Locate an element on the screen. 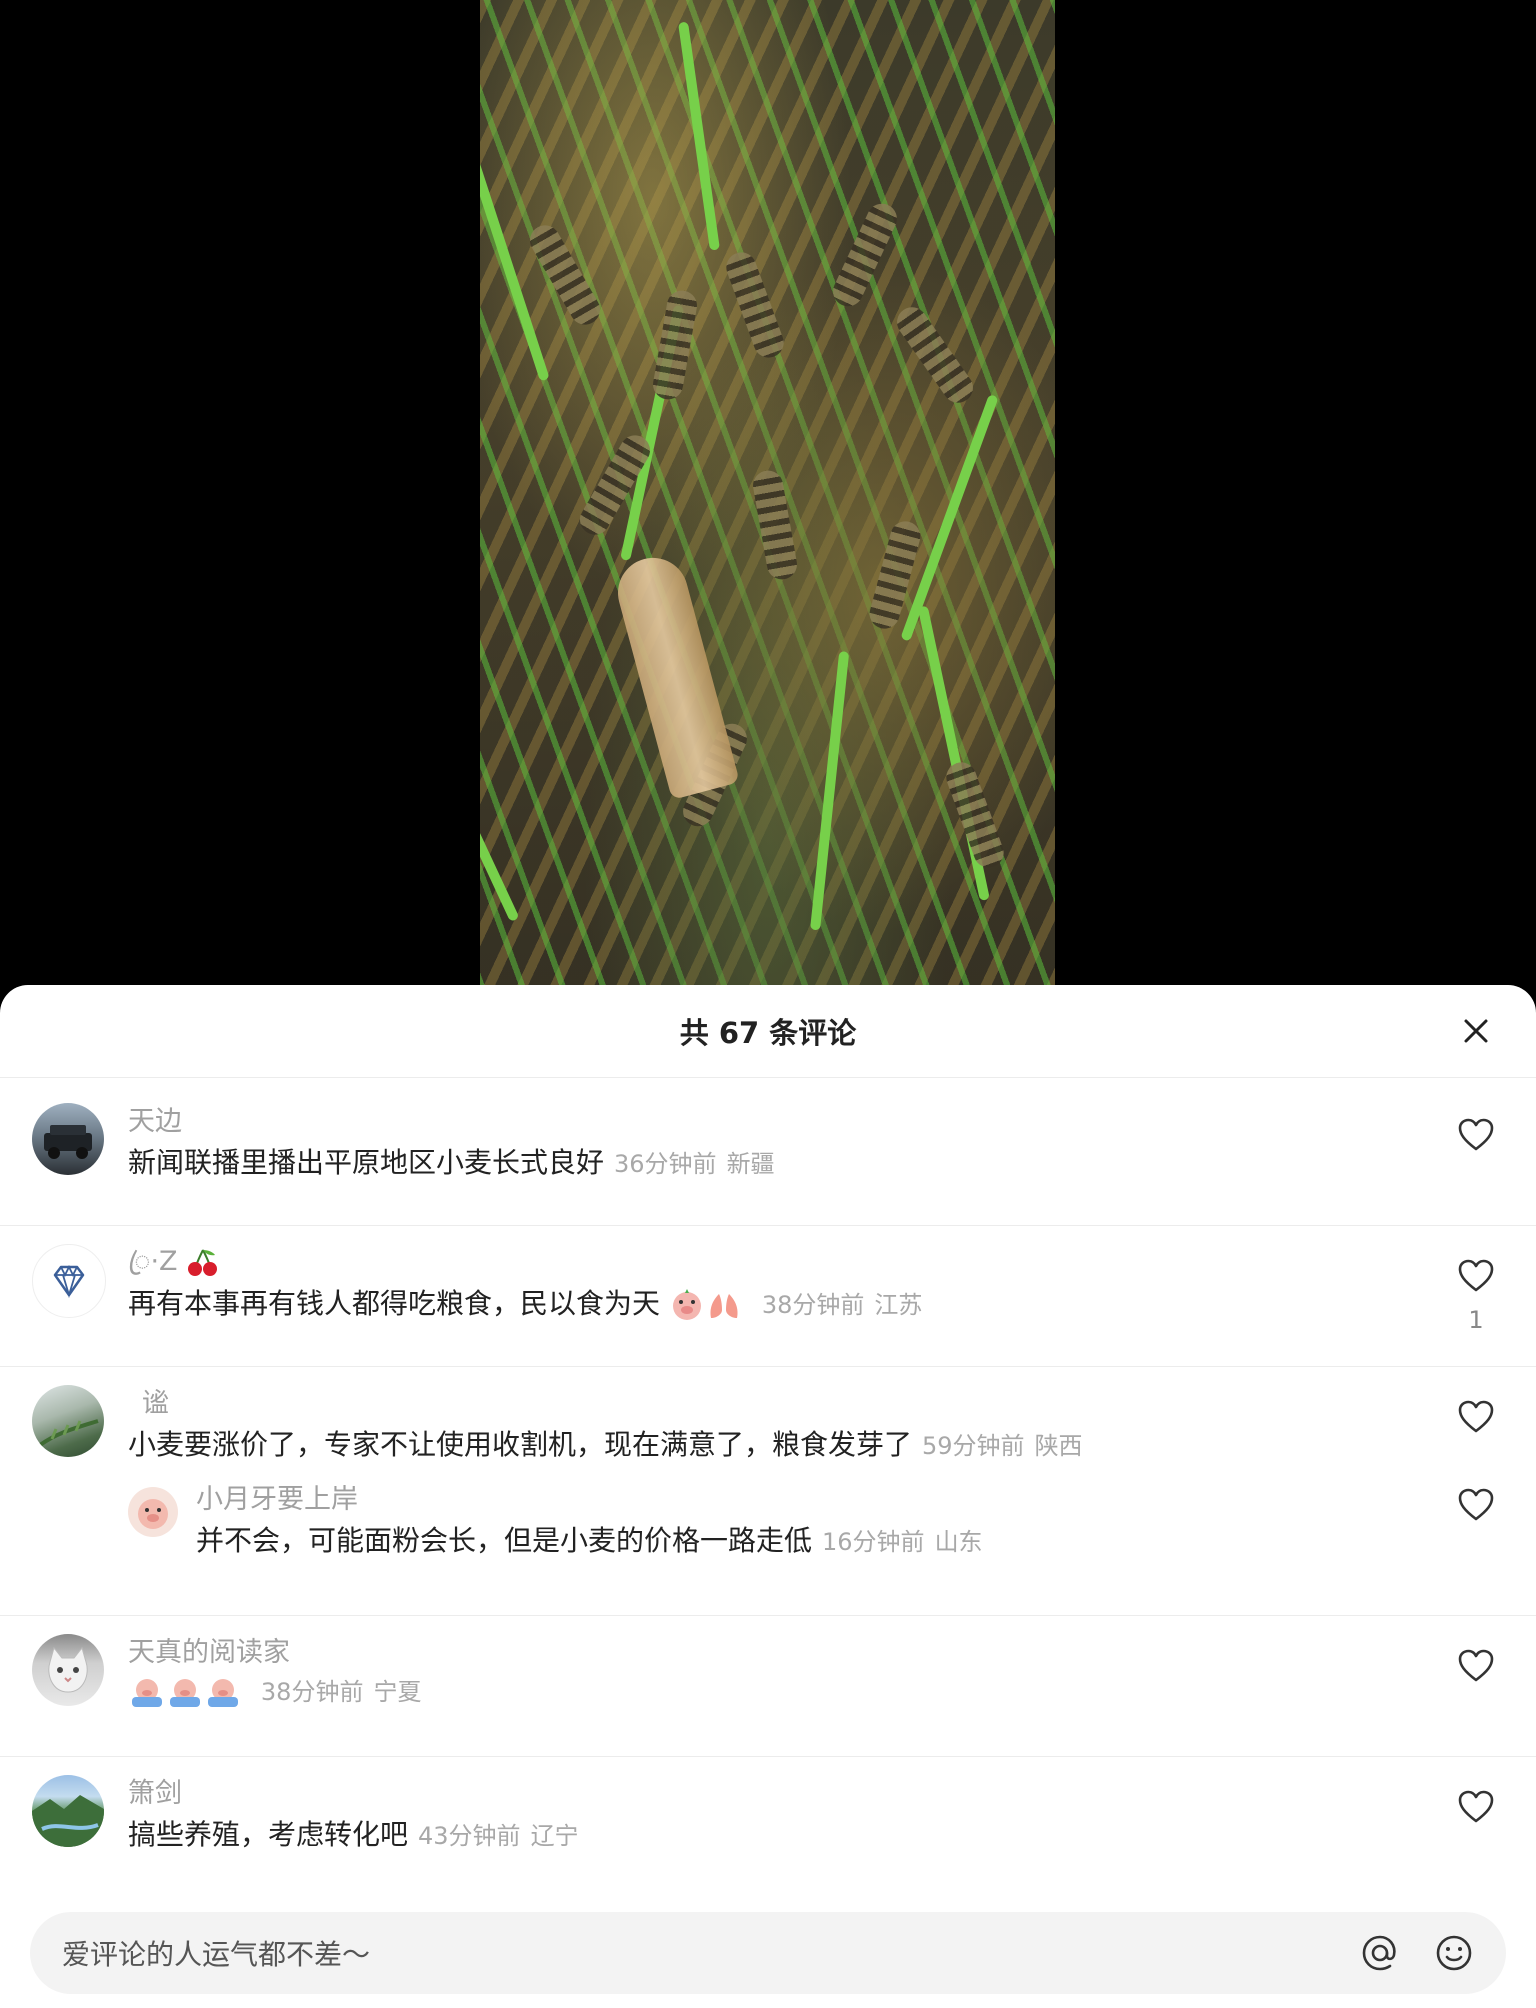 Image resolution: width=1536 pixels, height=2008 pixels. comment-item: 天边 新闻联播里播出平原地区小麦长式良好 36分钟前 新疆 is located at coordinates (768, 1155).